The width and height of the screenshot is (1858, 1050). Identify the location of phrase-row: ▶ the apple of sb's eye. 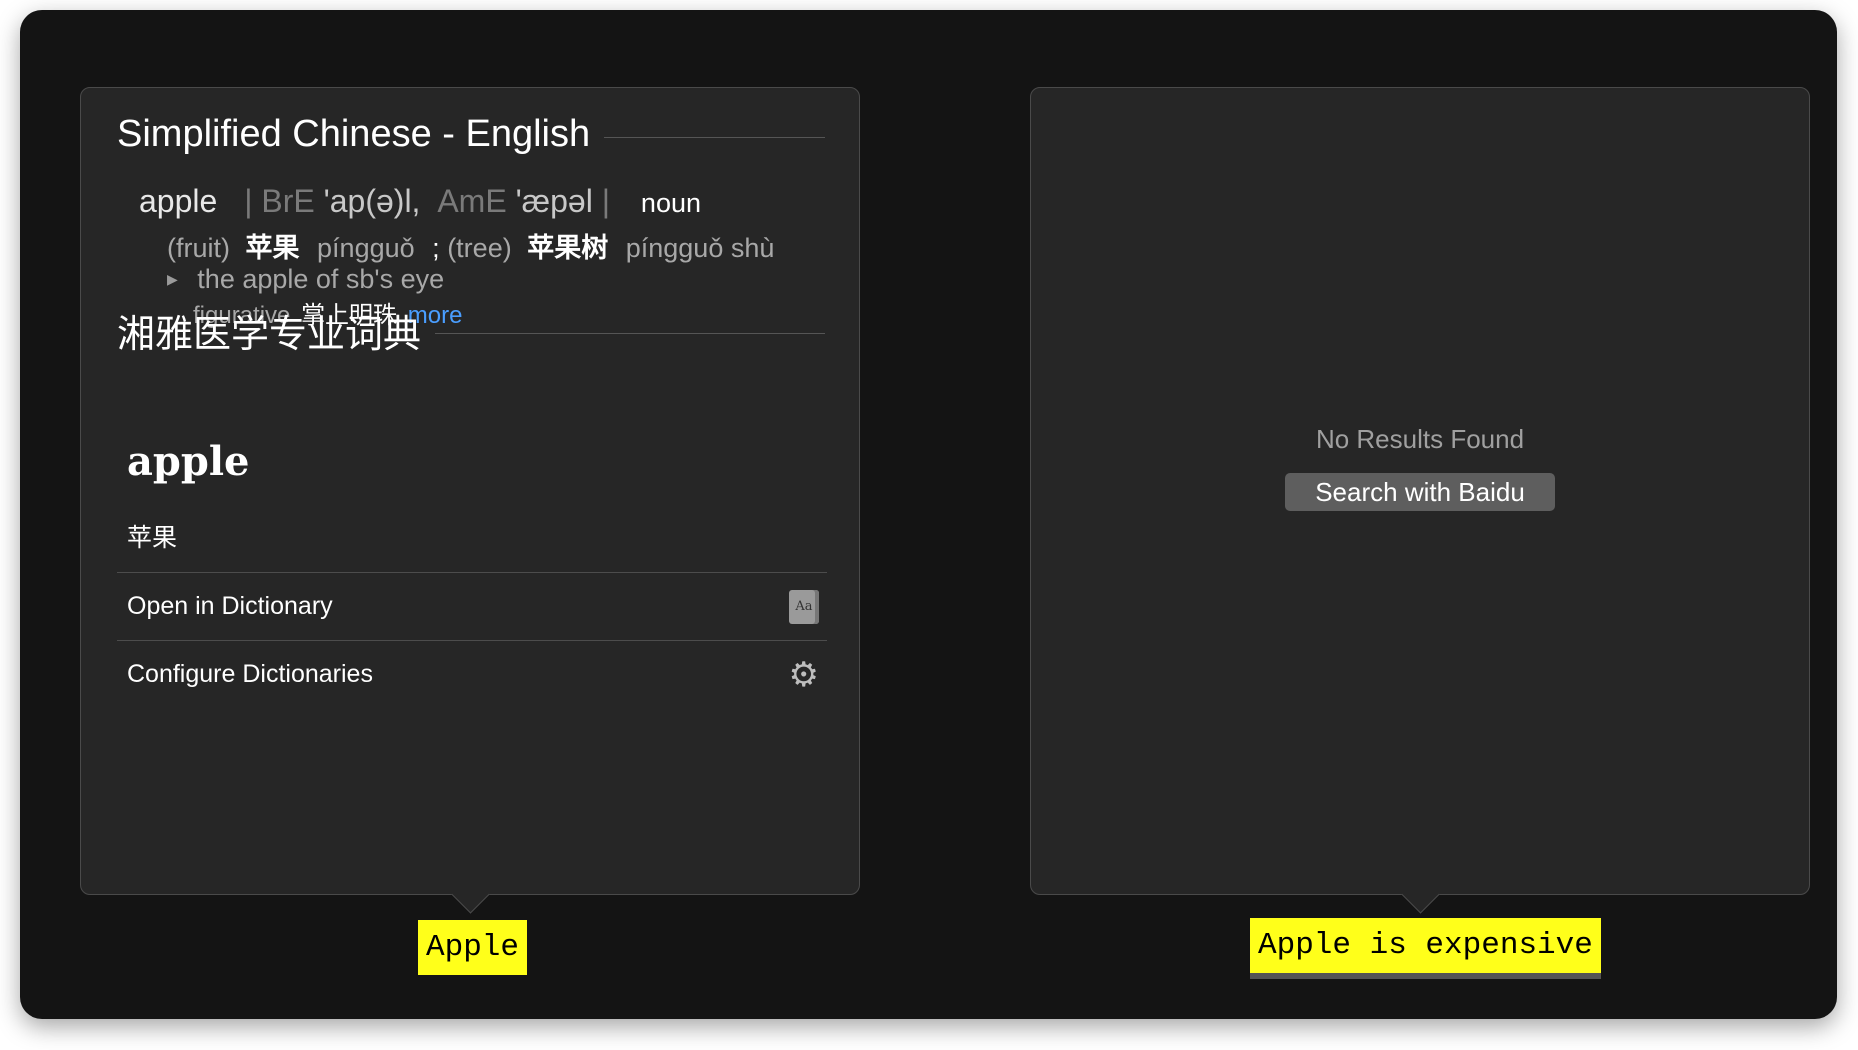
(305, 279).